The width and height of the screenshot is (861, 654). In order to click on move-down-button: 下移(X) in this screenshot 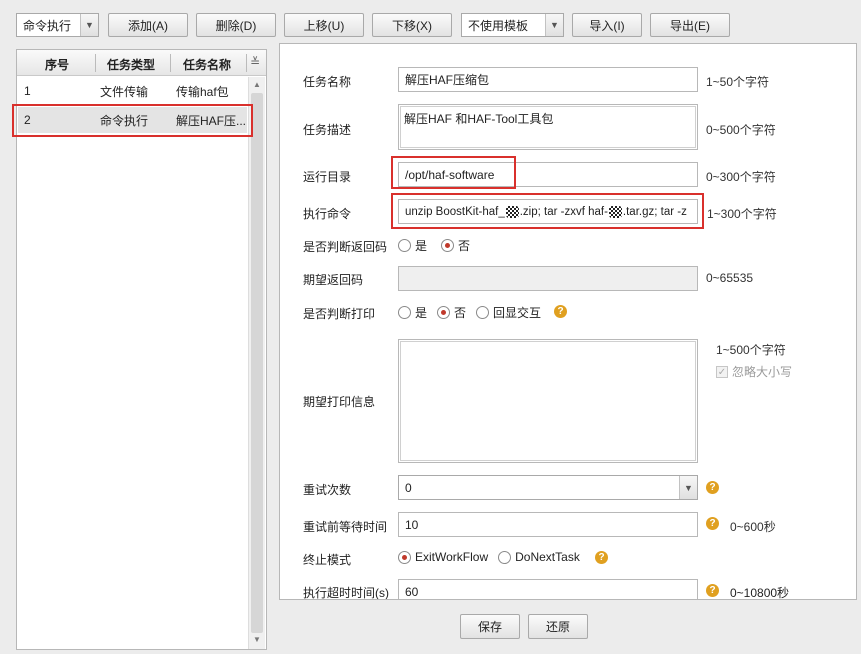, I will do `click(412, 25)`.